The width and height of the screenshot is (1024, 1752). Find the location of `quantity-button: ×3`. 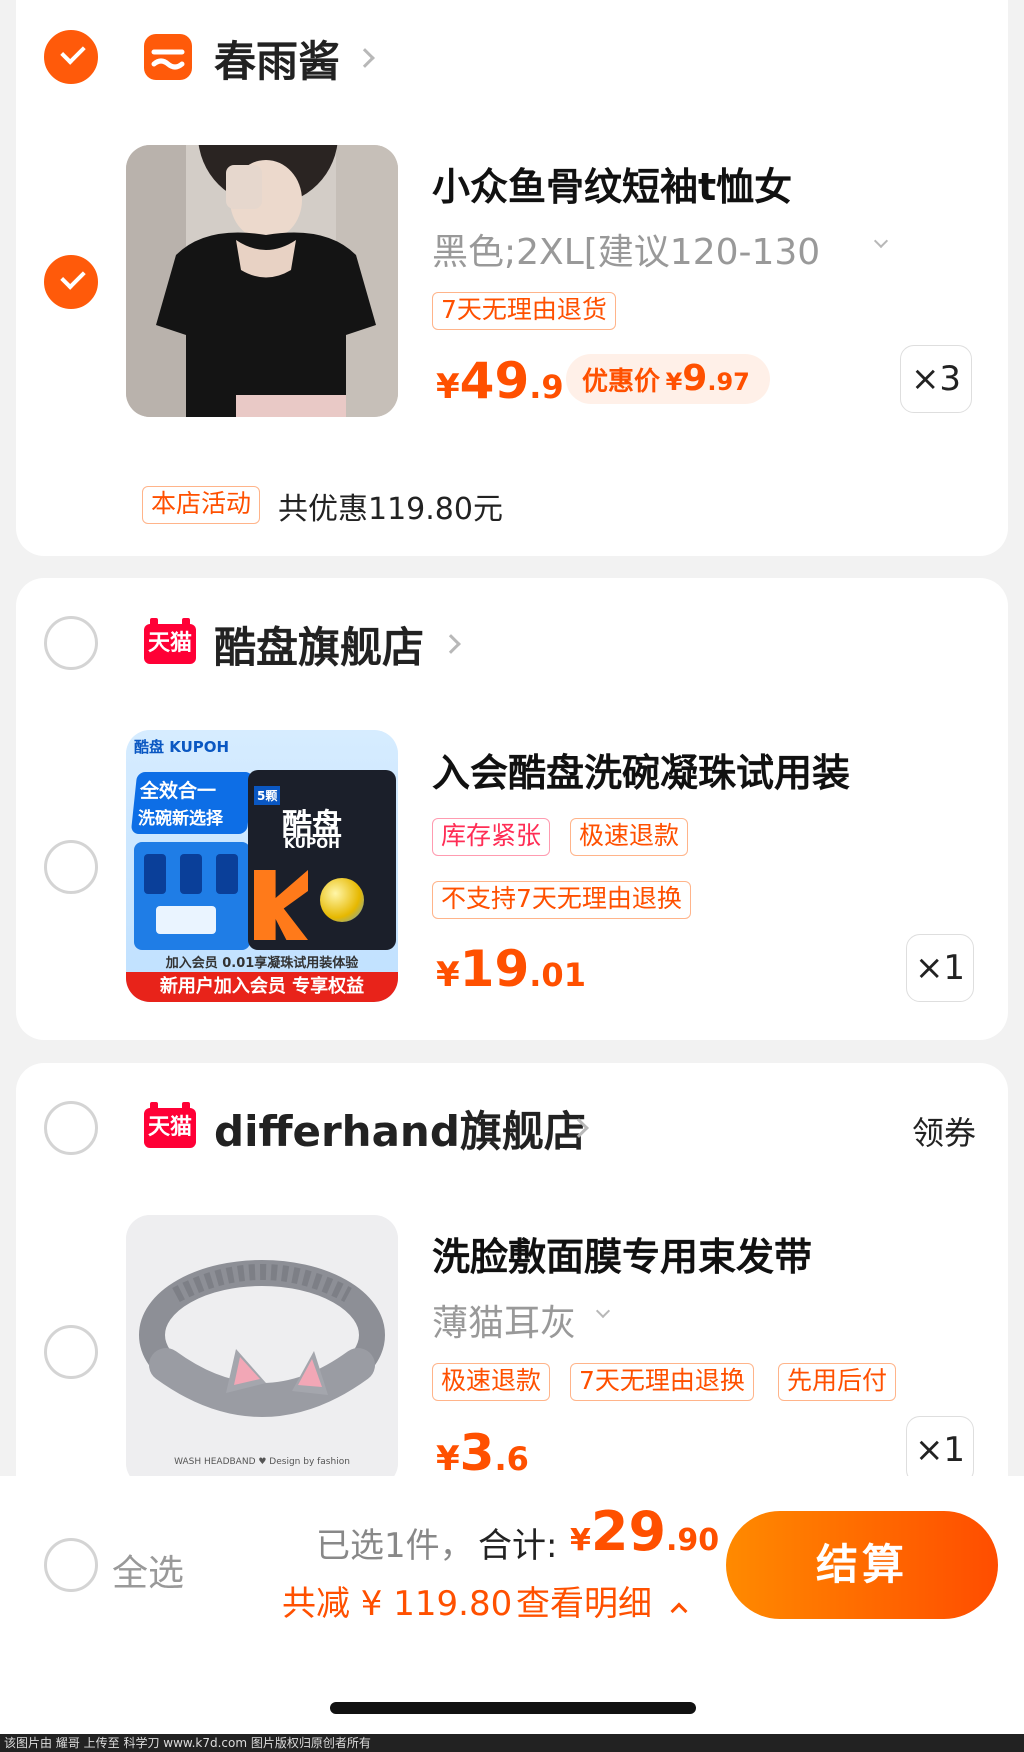

quantity-button: ×3 is located at coordinates (936, 379).